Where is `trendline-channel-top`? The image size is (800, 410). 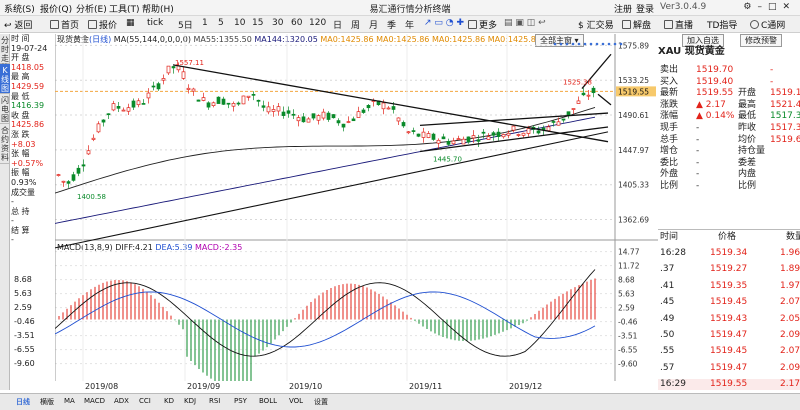
trendline-channel-top is located at coordinates (514, 119).